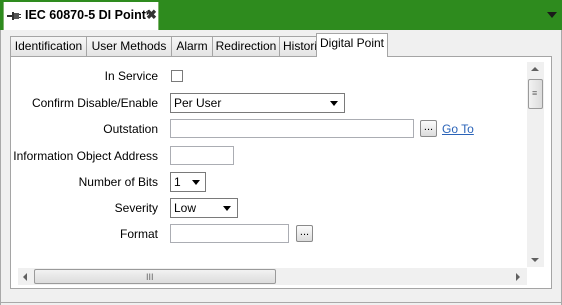 The height and width of the screenshot is (305, 562). What do you see at coordinates (177, 76) in the screenshot?
I see `in-service-checkbox` at bounding box center [177, 76].